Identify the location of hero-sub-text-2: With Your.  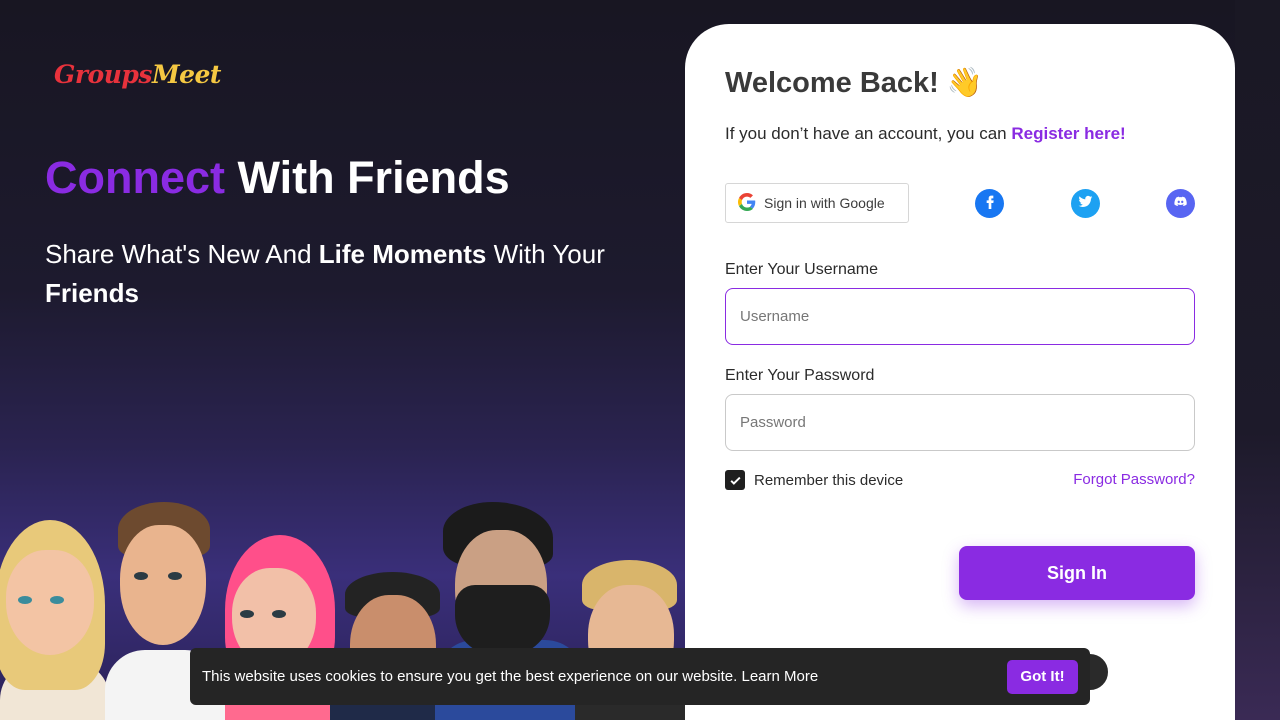
(545, 254).